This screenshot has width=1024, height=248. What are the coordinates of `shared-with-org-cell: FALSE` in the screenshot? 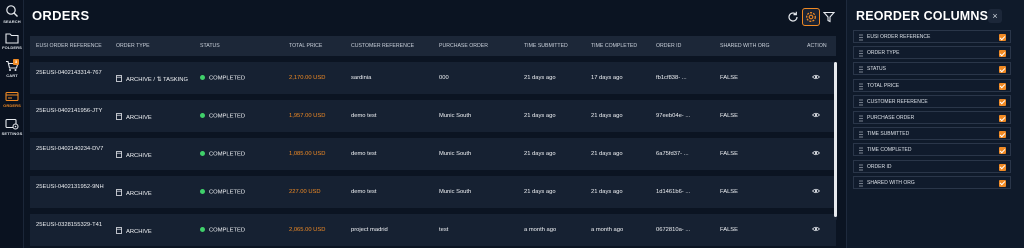 It's located at (729, 154).